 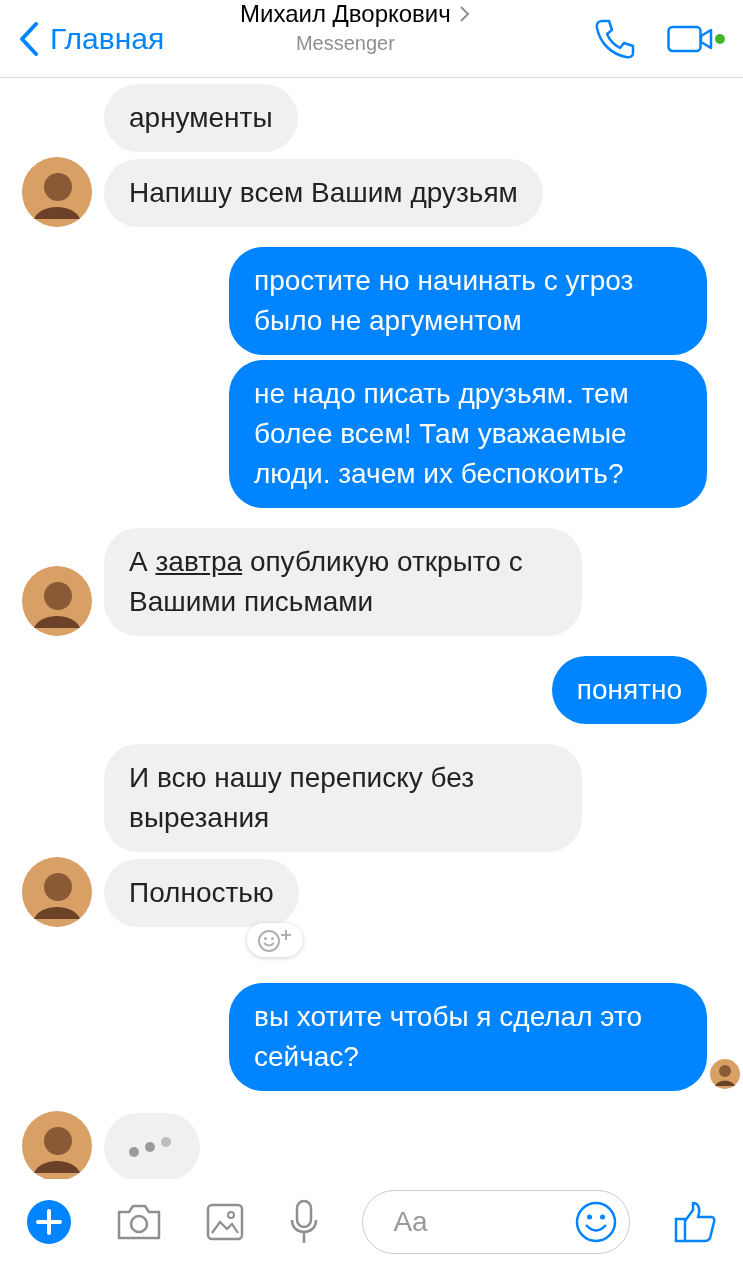 What do you see at coordinates (201, 893) in the screenshot?
I see `received-message: Полностью` at bounding box center [201, 893].